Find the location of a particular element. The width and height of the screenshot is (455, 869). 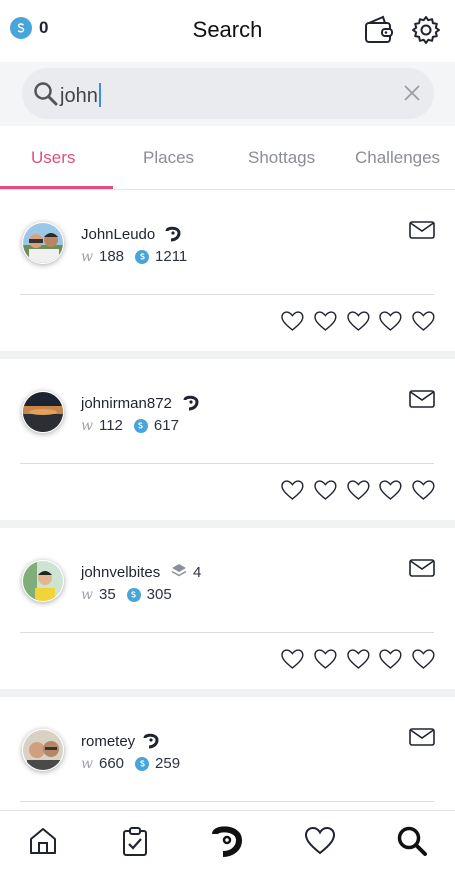

search-input: john is located at coordinates (228, 93).